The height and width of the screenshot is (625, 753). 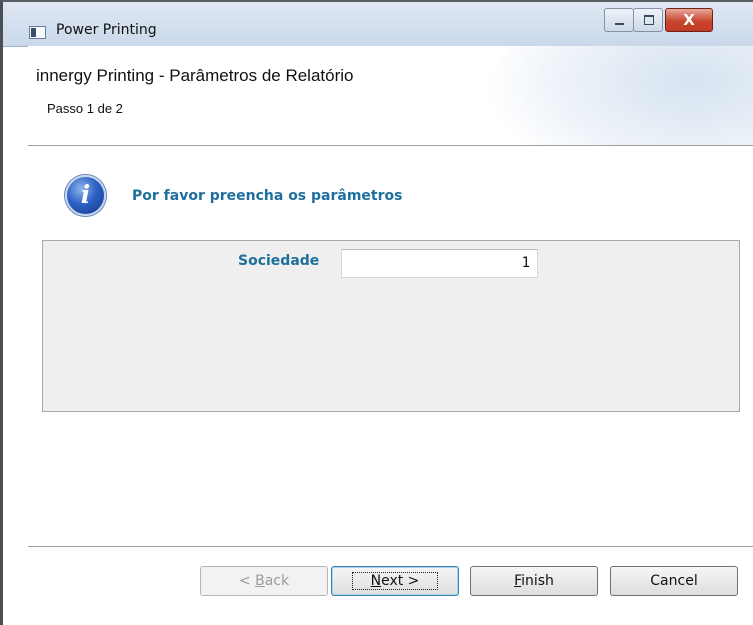 I want to click on close-icon: X, so click(x=689, y=20).